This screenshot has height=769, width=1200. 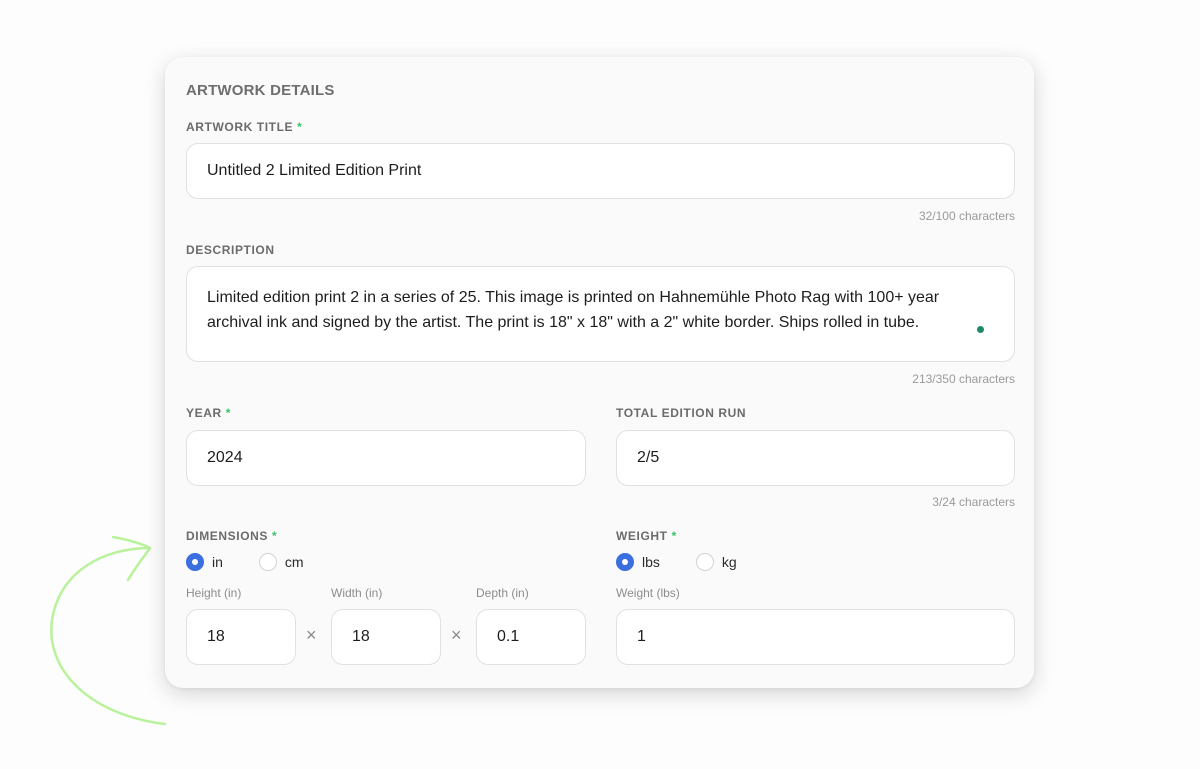 What do you see at coordinates (600, 171) in the screenshot?
I see `artwork-title-input: Untitled 2 Limited Edition Print` at bounding box center [600, 171].